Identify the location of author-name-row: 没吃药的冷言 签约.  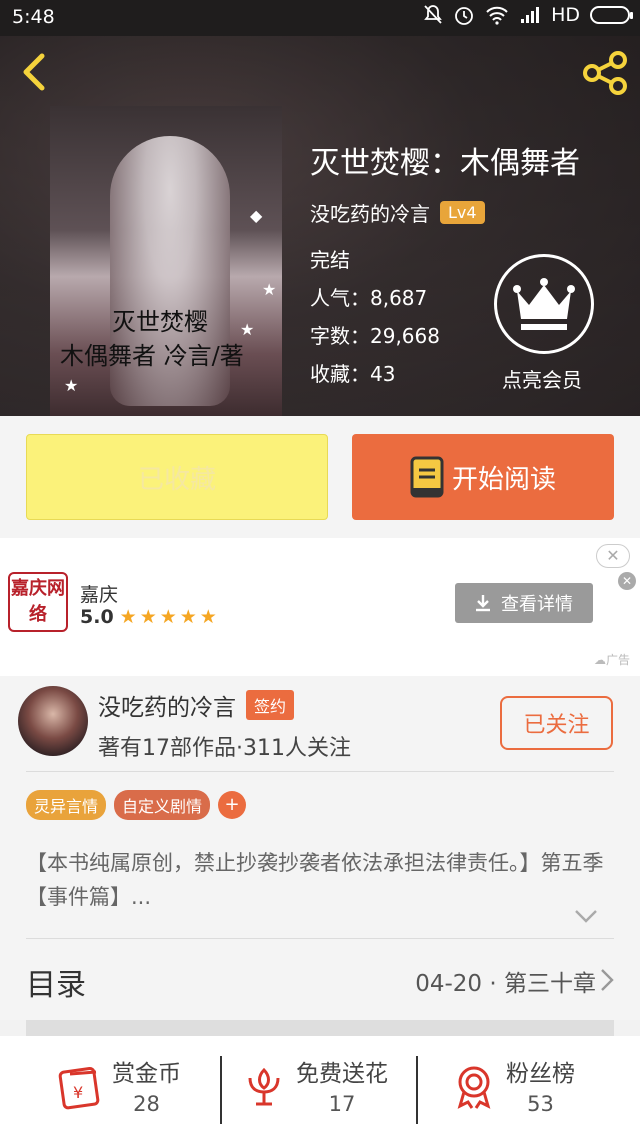
(196, 705).